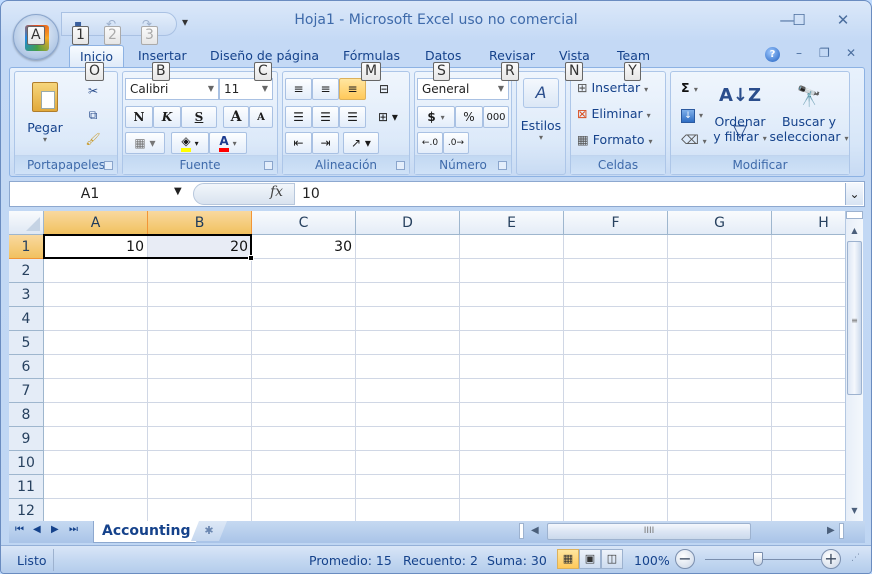 The height and width of the screenshot is (574, 872). I want to click on cell-f3, so click(616, 295).